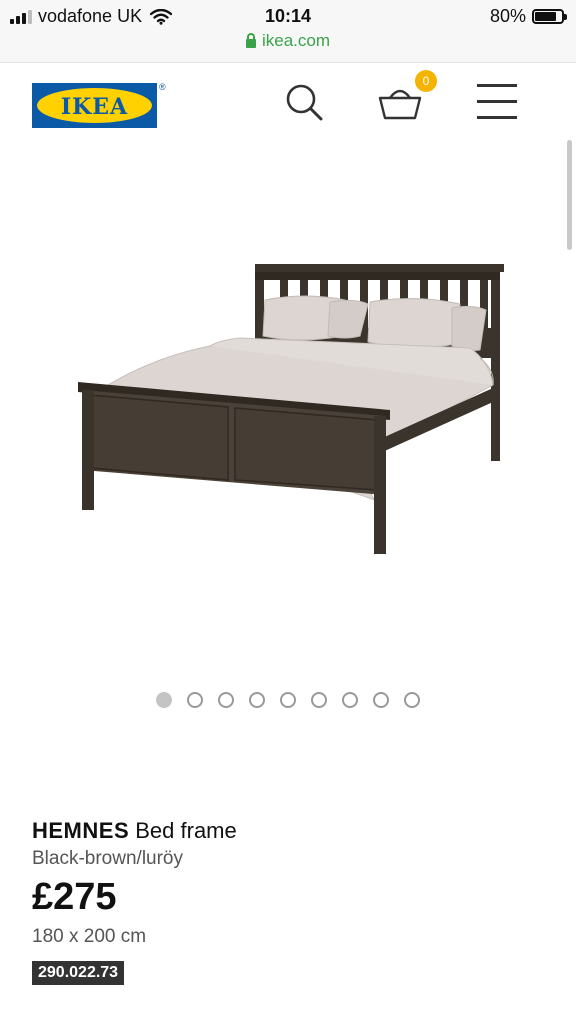 The image size is (576, 1024). Describe the element at coordinates (507, 16) in the screenshot. I see `battery-percent: 80%` at that location.